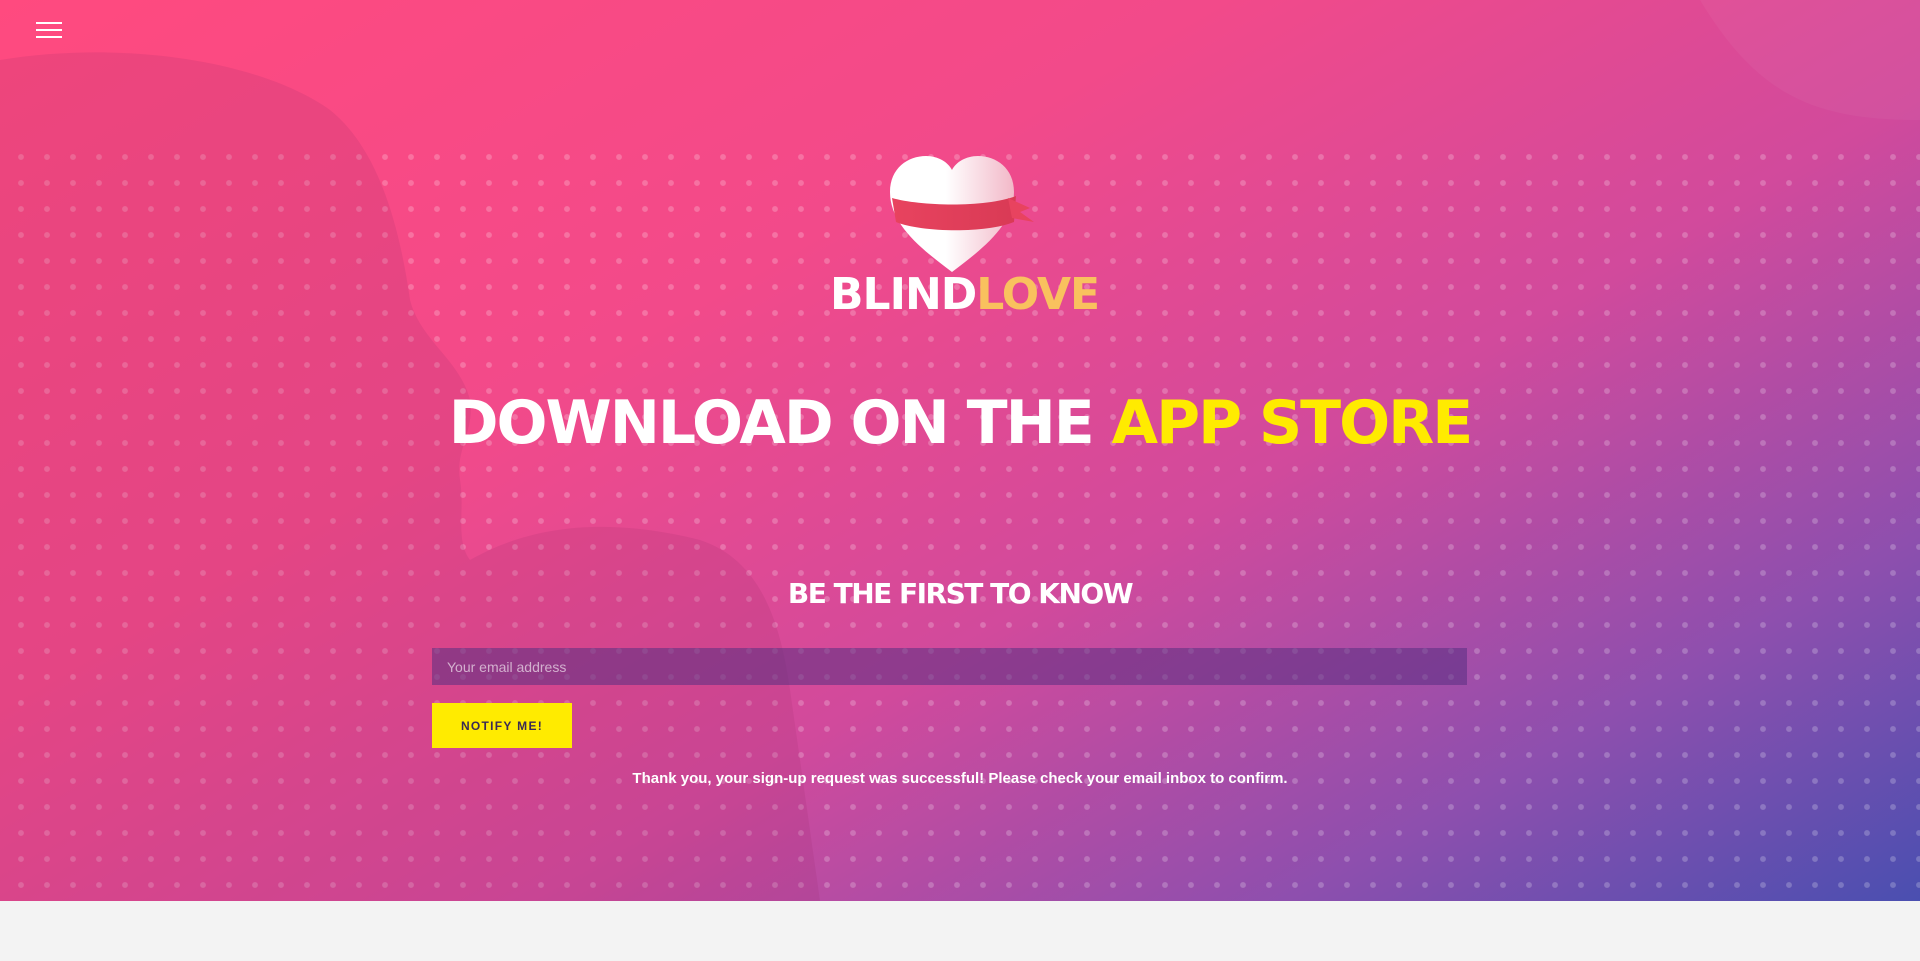  Describe the element at coordinates (1038, 294) in the screenshot. I see `brand-word-love: LOVE` at that location.